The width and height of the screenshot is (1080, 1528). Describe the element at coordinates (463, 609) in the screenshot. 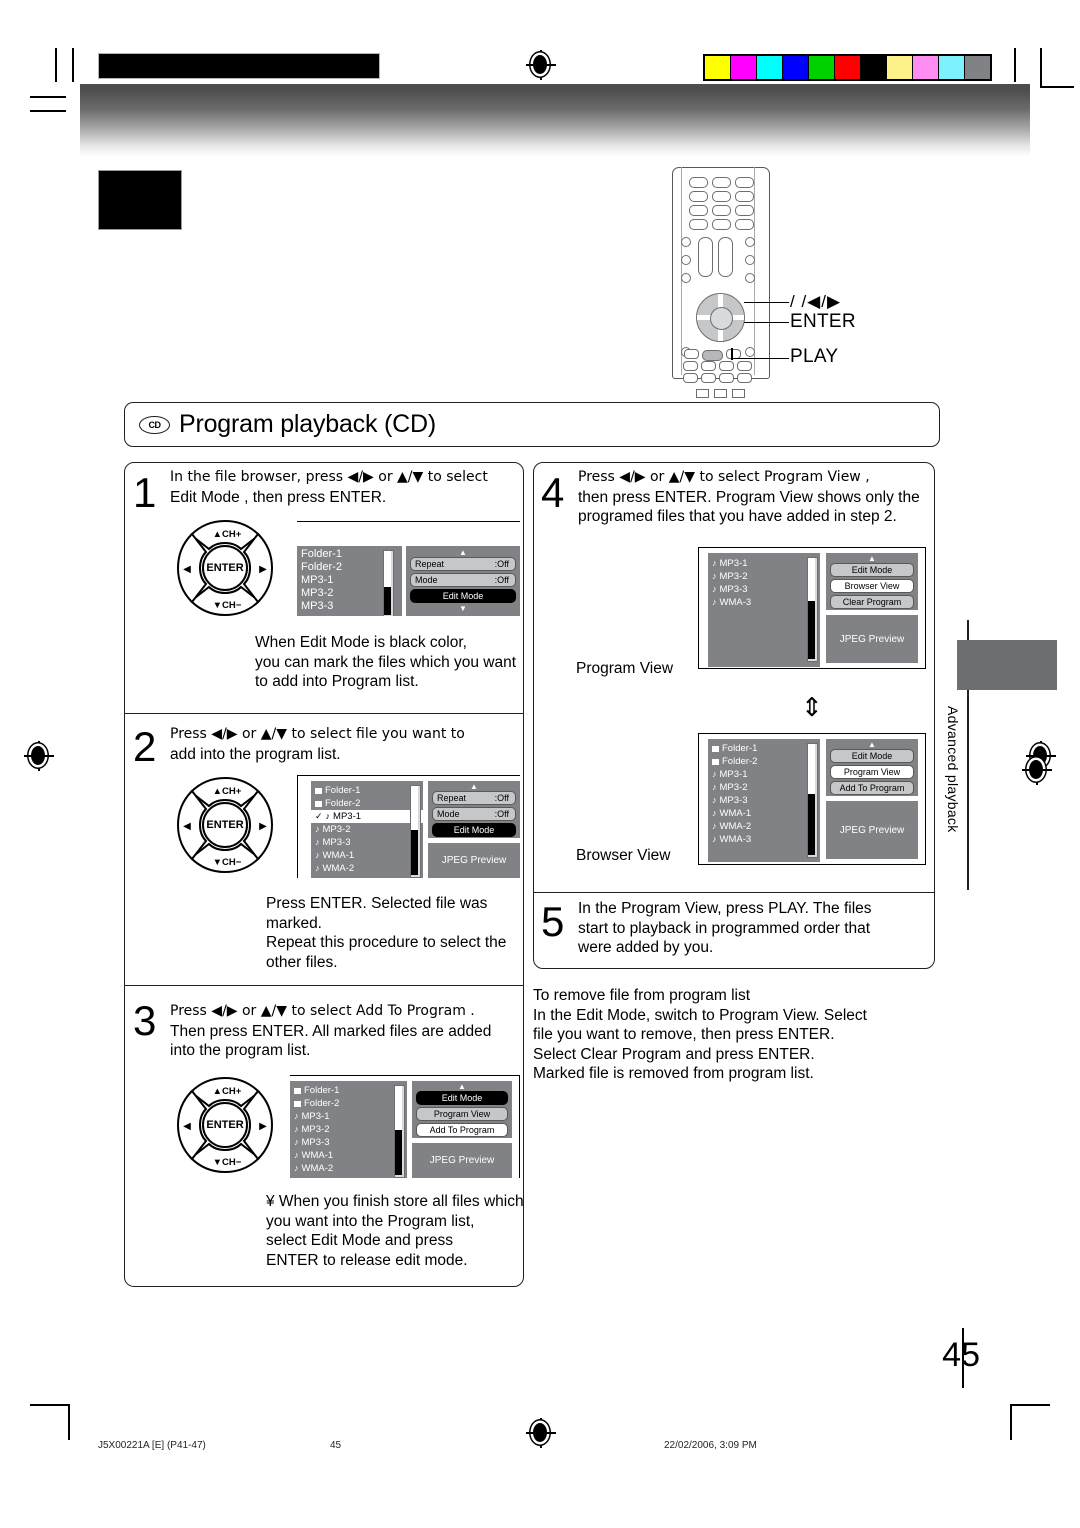

I see `menu-scroll-down-icon: ▼` at that location.